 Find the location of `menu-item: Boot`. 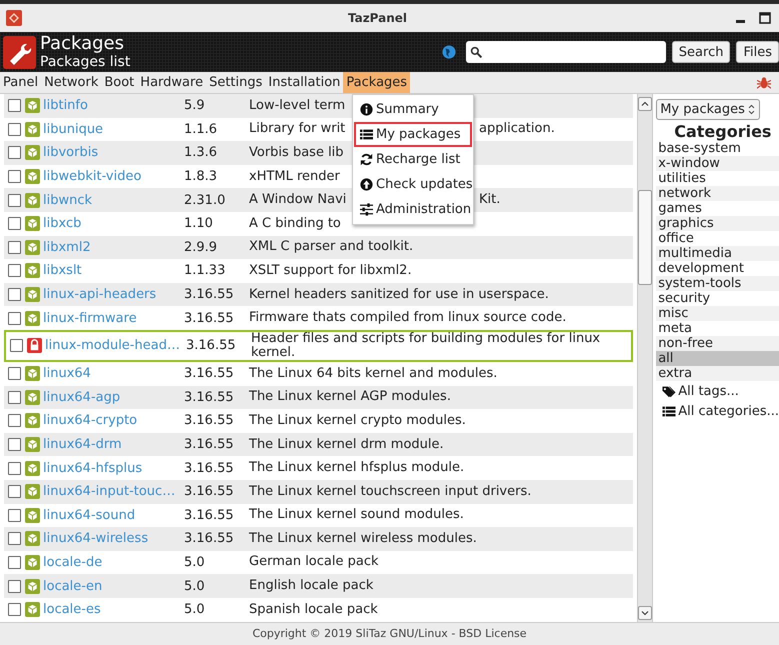

menu-item: Boot is located at coordinates (119, 82).